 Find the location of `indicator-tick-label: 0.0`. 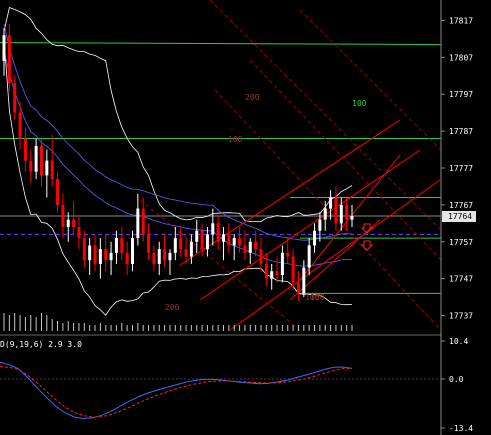

indicator-tick-label: 0.0 is located at coordinates (456, 379).